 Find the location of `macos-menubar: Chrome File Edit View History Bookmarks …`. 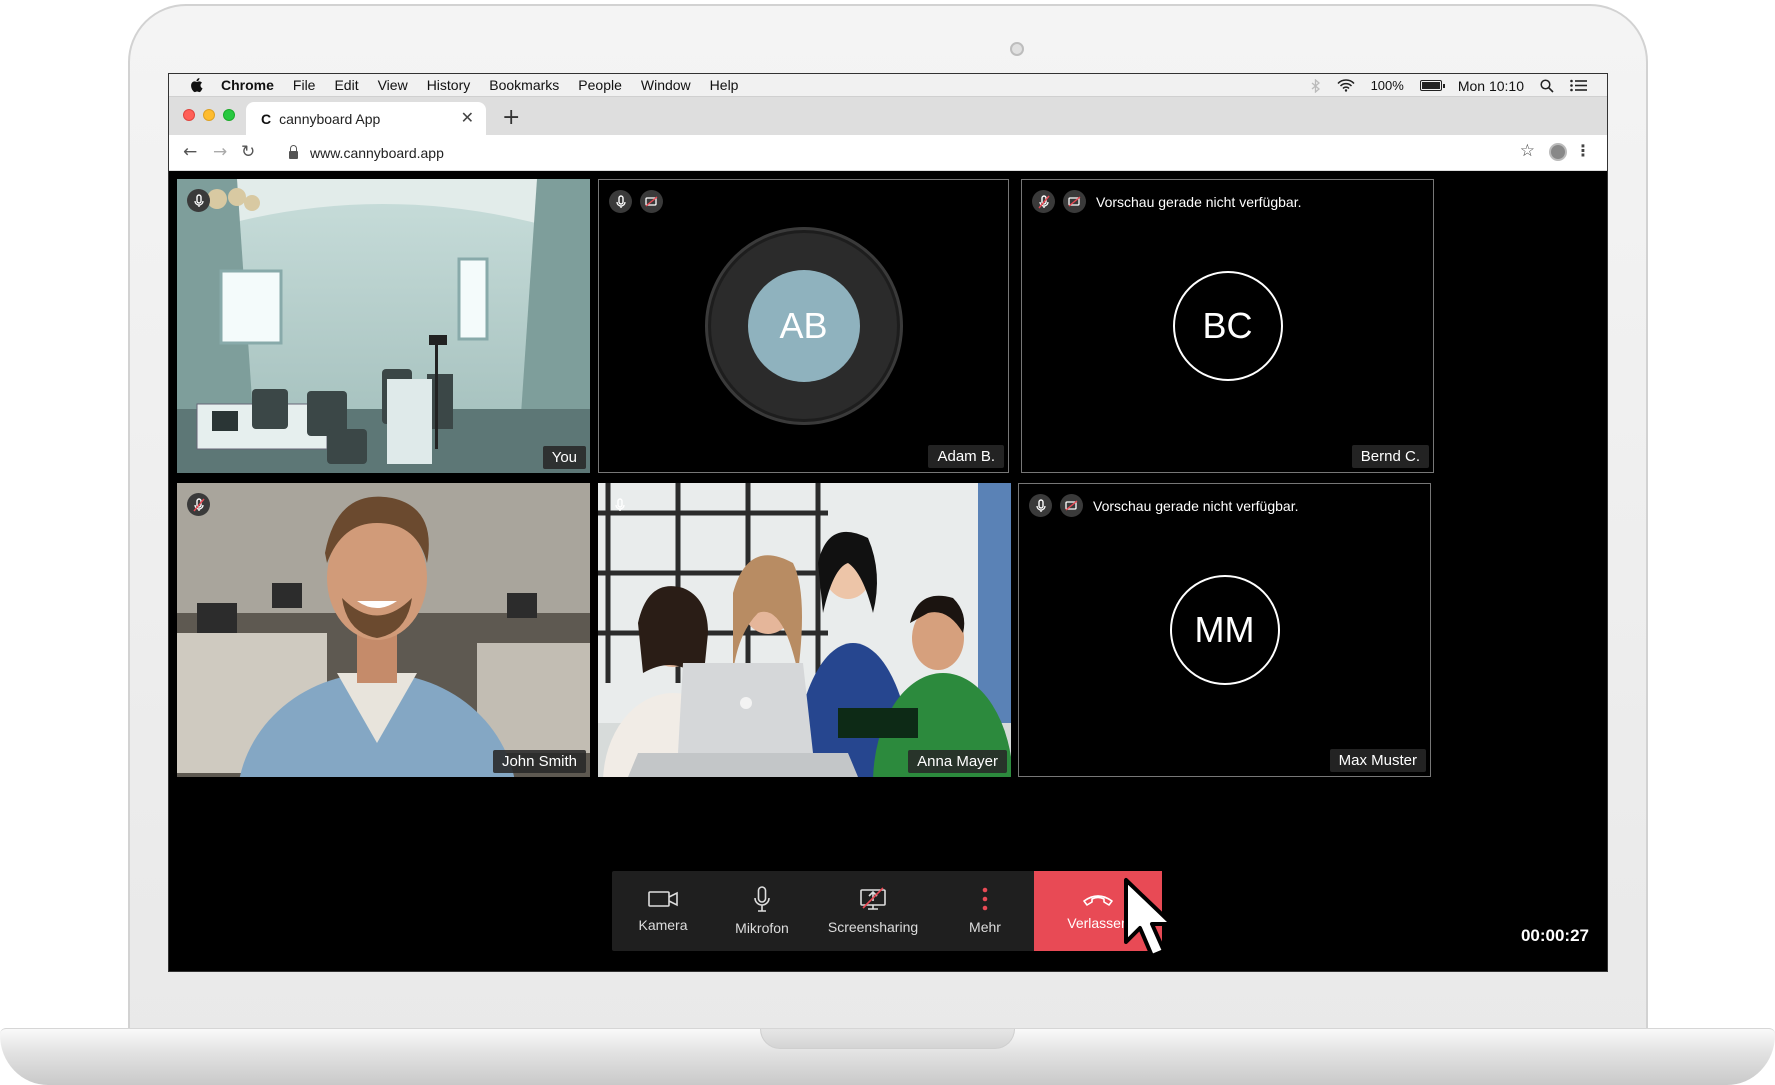

macos-menubar: Chrome File Edit View History Bookmarks … is located at coordinates (888, 85).